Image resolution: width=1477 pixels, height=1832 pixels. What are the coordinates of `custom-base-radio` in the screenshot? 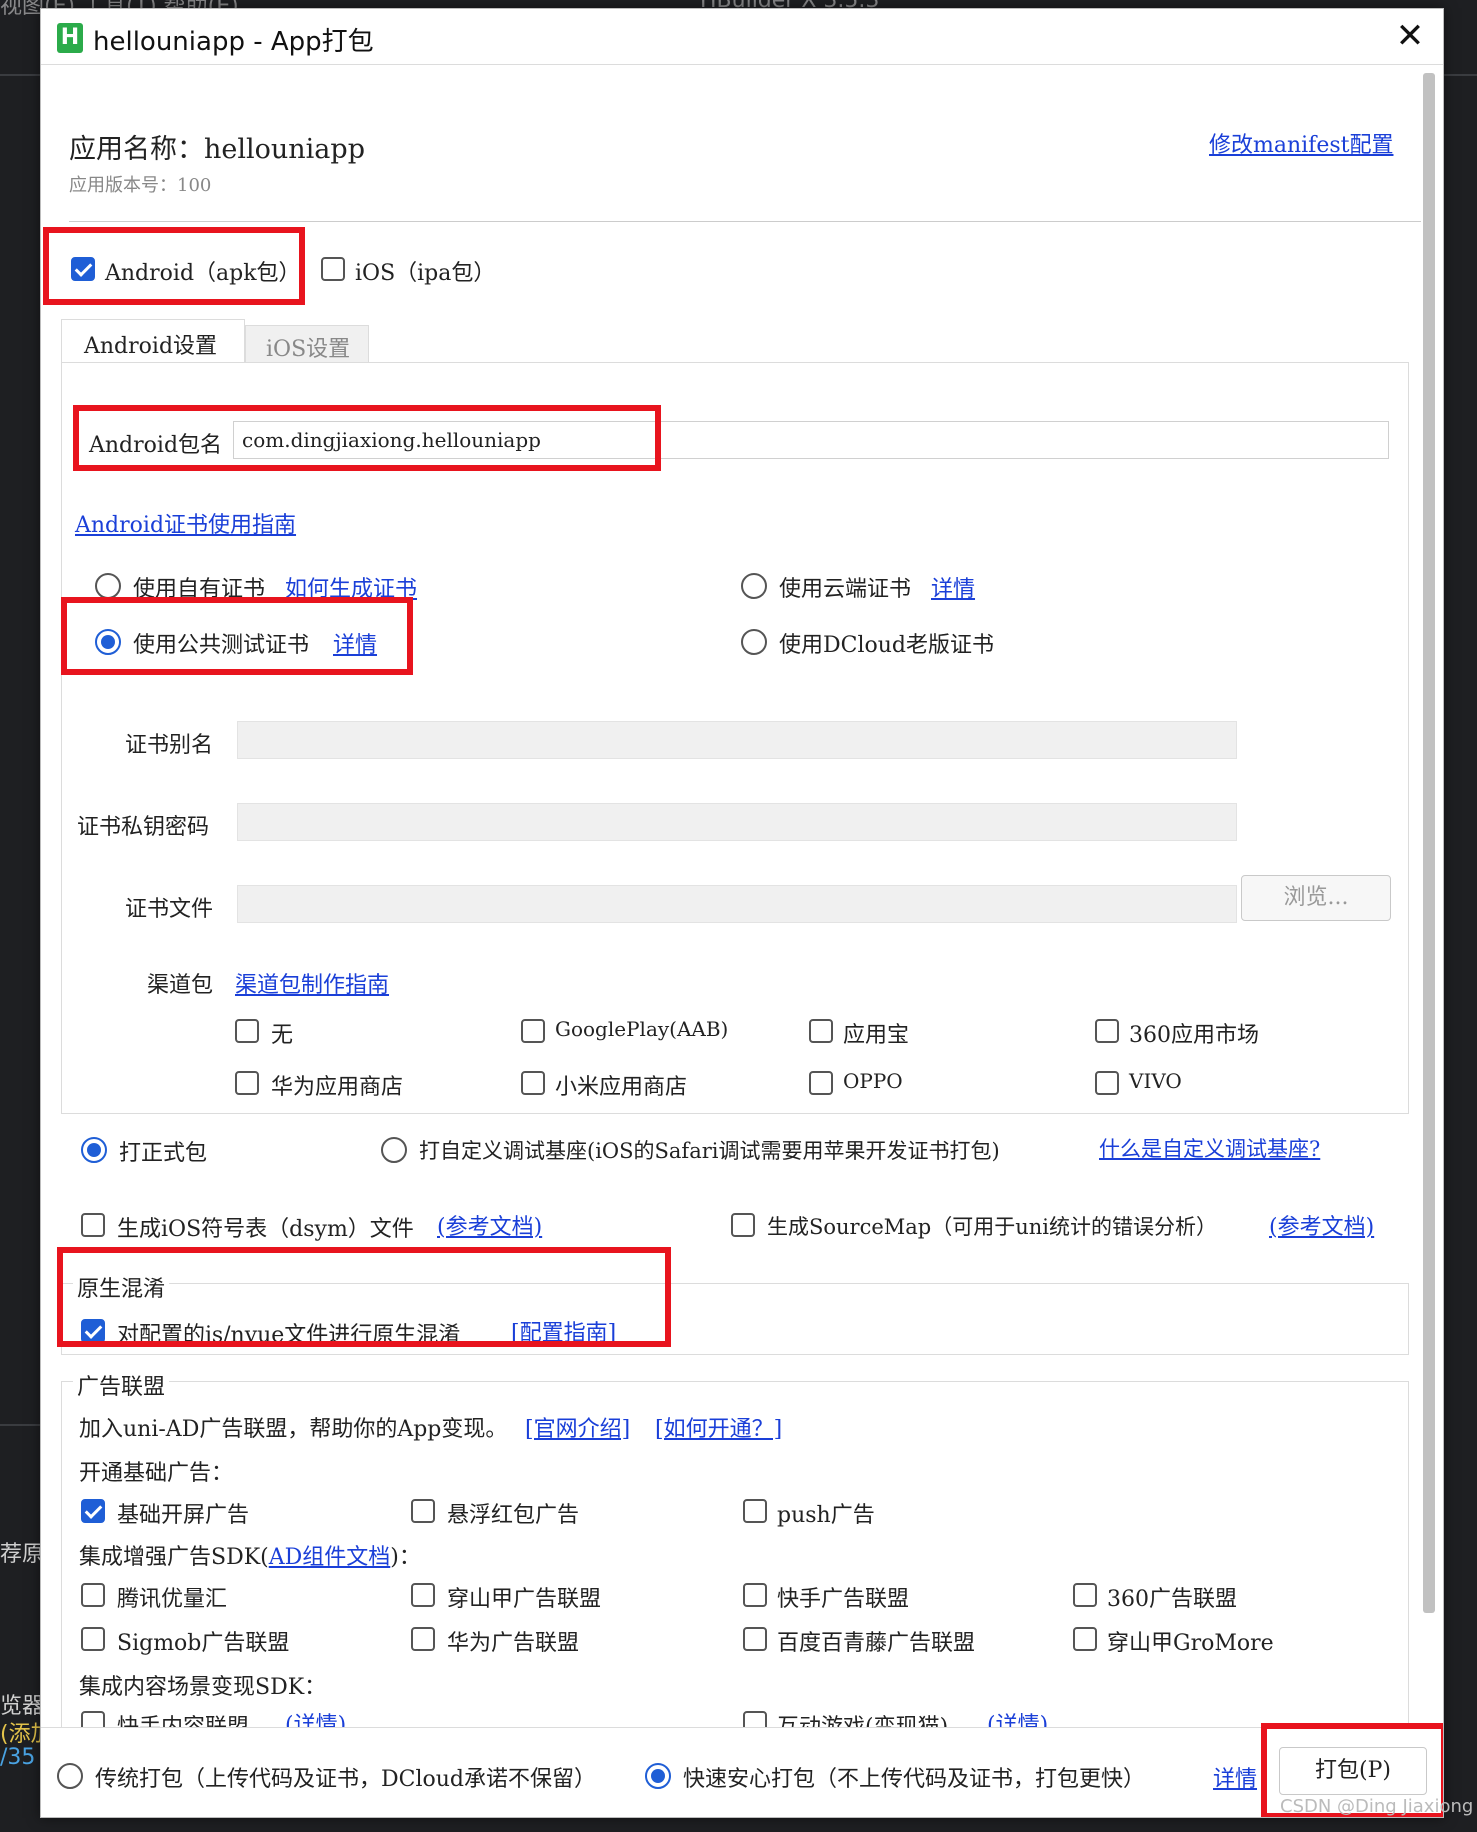 It's located at (394, 1150).